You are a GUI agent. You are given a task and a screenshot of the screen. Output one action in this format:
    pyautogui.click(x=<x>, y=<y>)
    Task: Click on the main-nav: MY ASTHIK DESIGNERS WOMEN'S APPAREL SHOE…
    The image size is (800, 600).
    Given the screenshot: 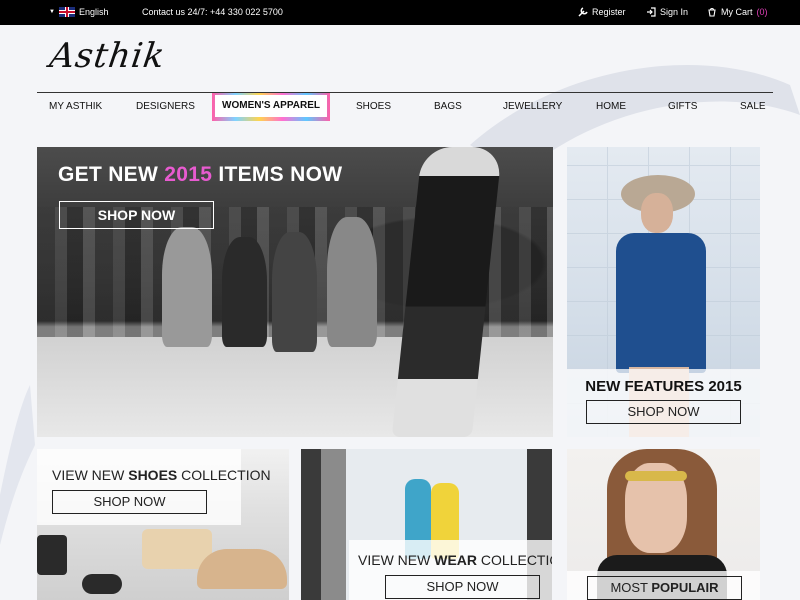 What is the action you would take?
    pyautogui.click(x=405, y=107)
    